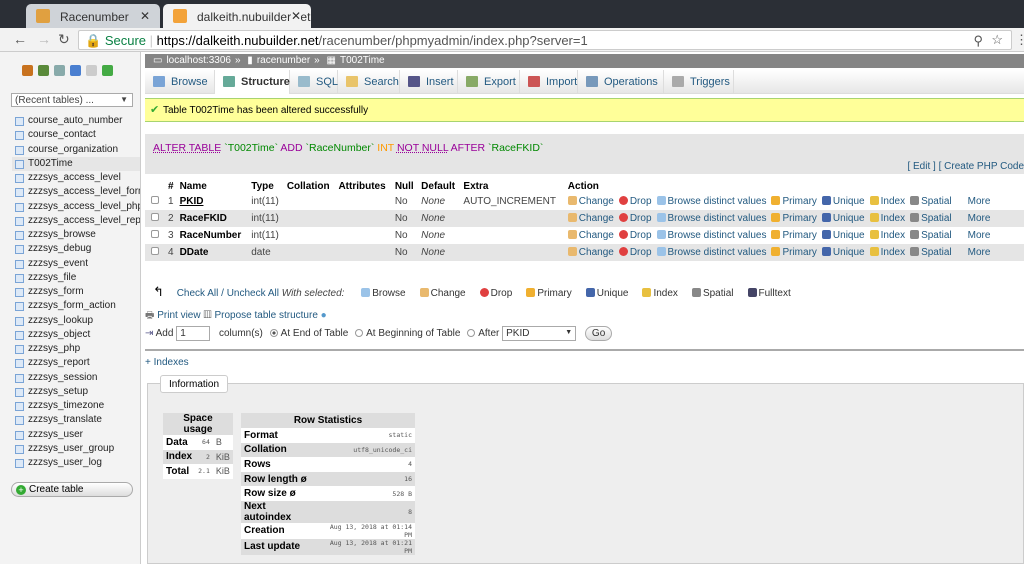  What do you see at coordinates (362, 60) in the screenshot?
I see `breadcrumb-table: T002Time` at bounding box center [362, 60].